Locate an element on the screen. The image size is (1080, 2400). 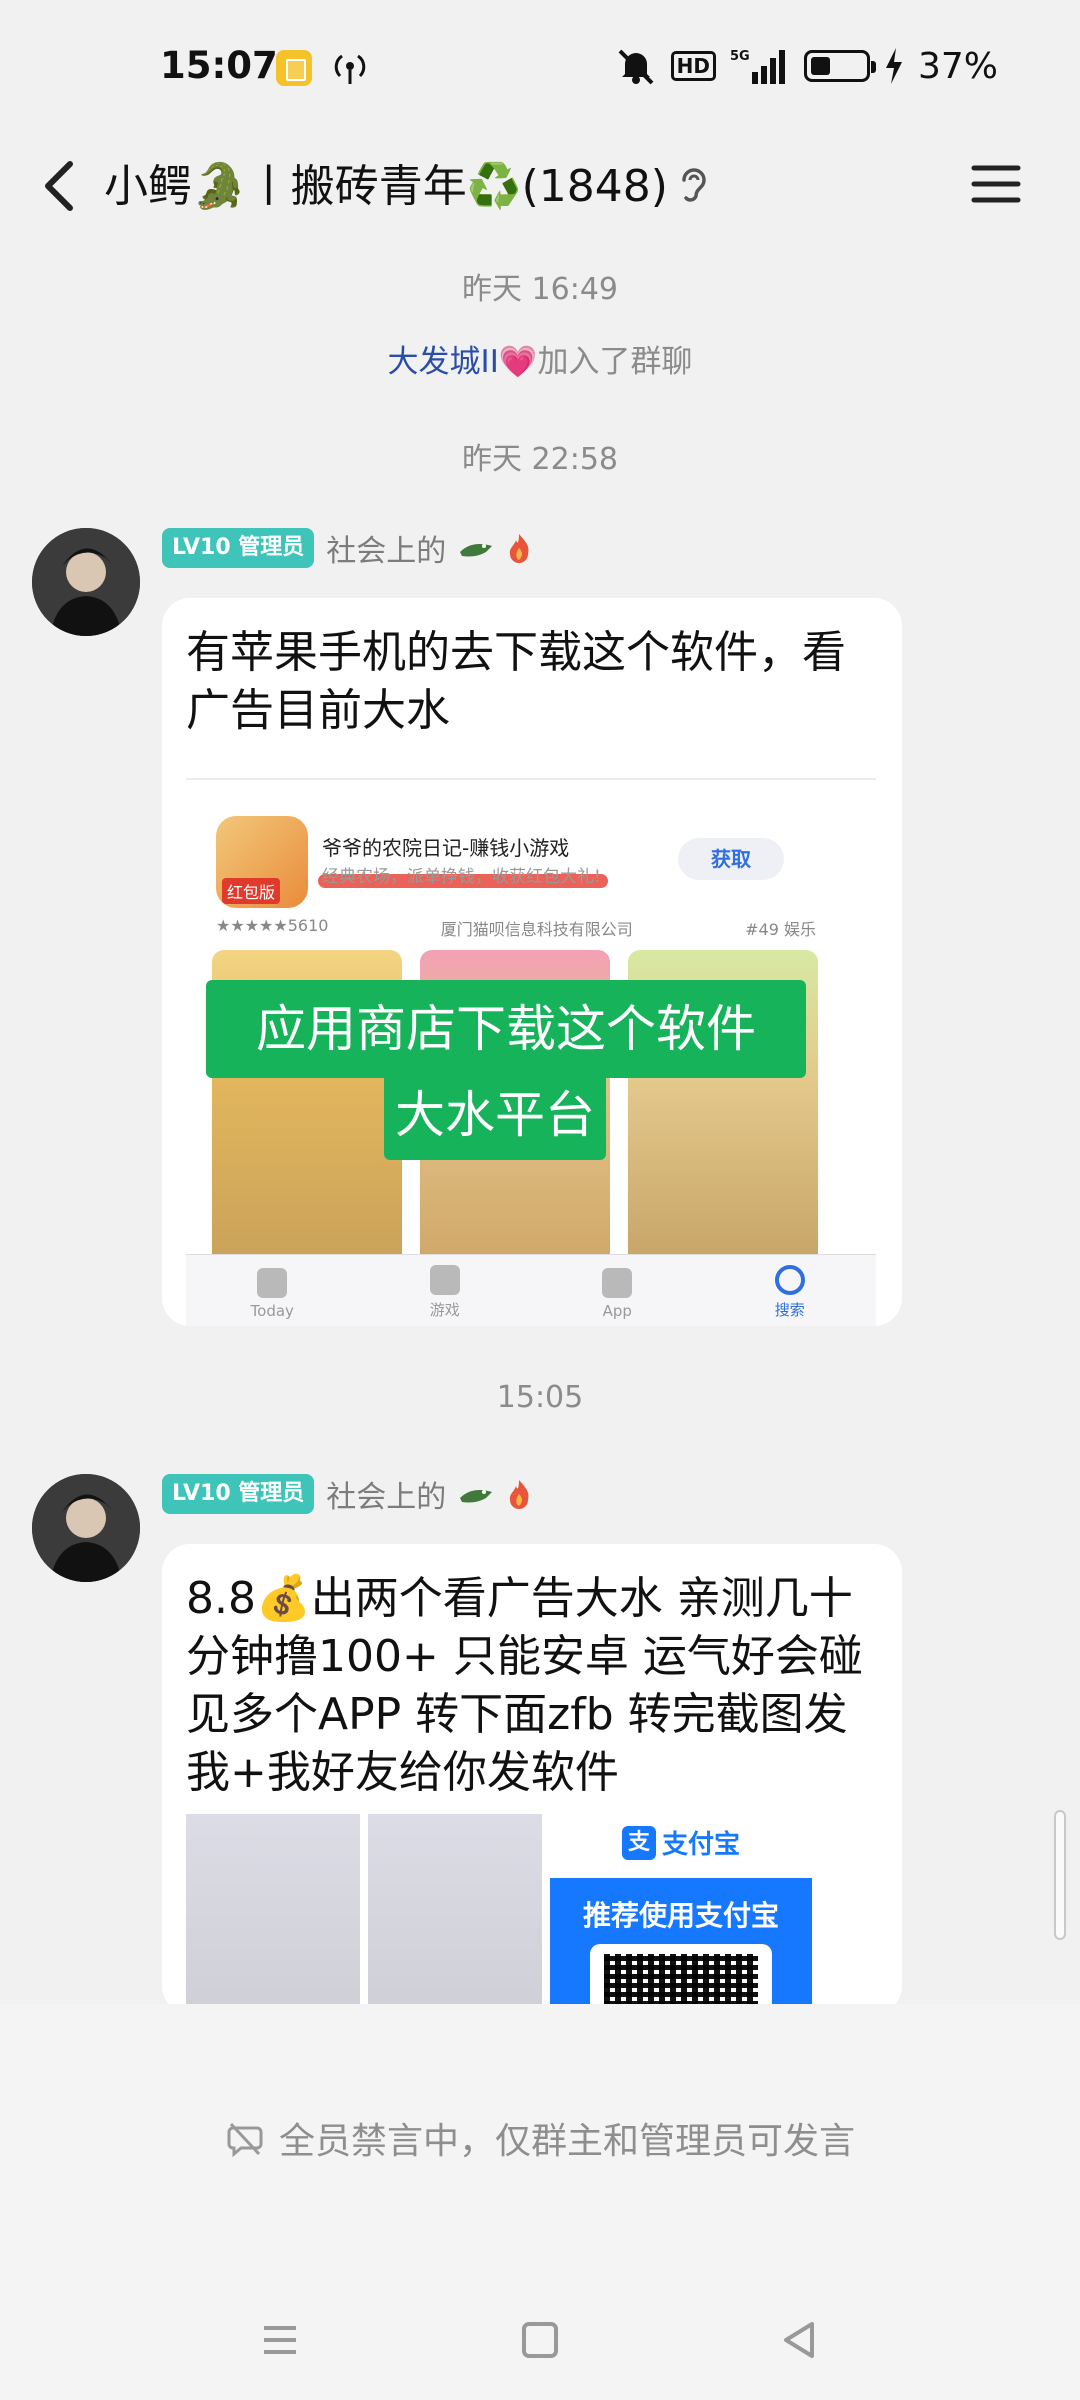
charging-icon is located at coordinates (893, 66).